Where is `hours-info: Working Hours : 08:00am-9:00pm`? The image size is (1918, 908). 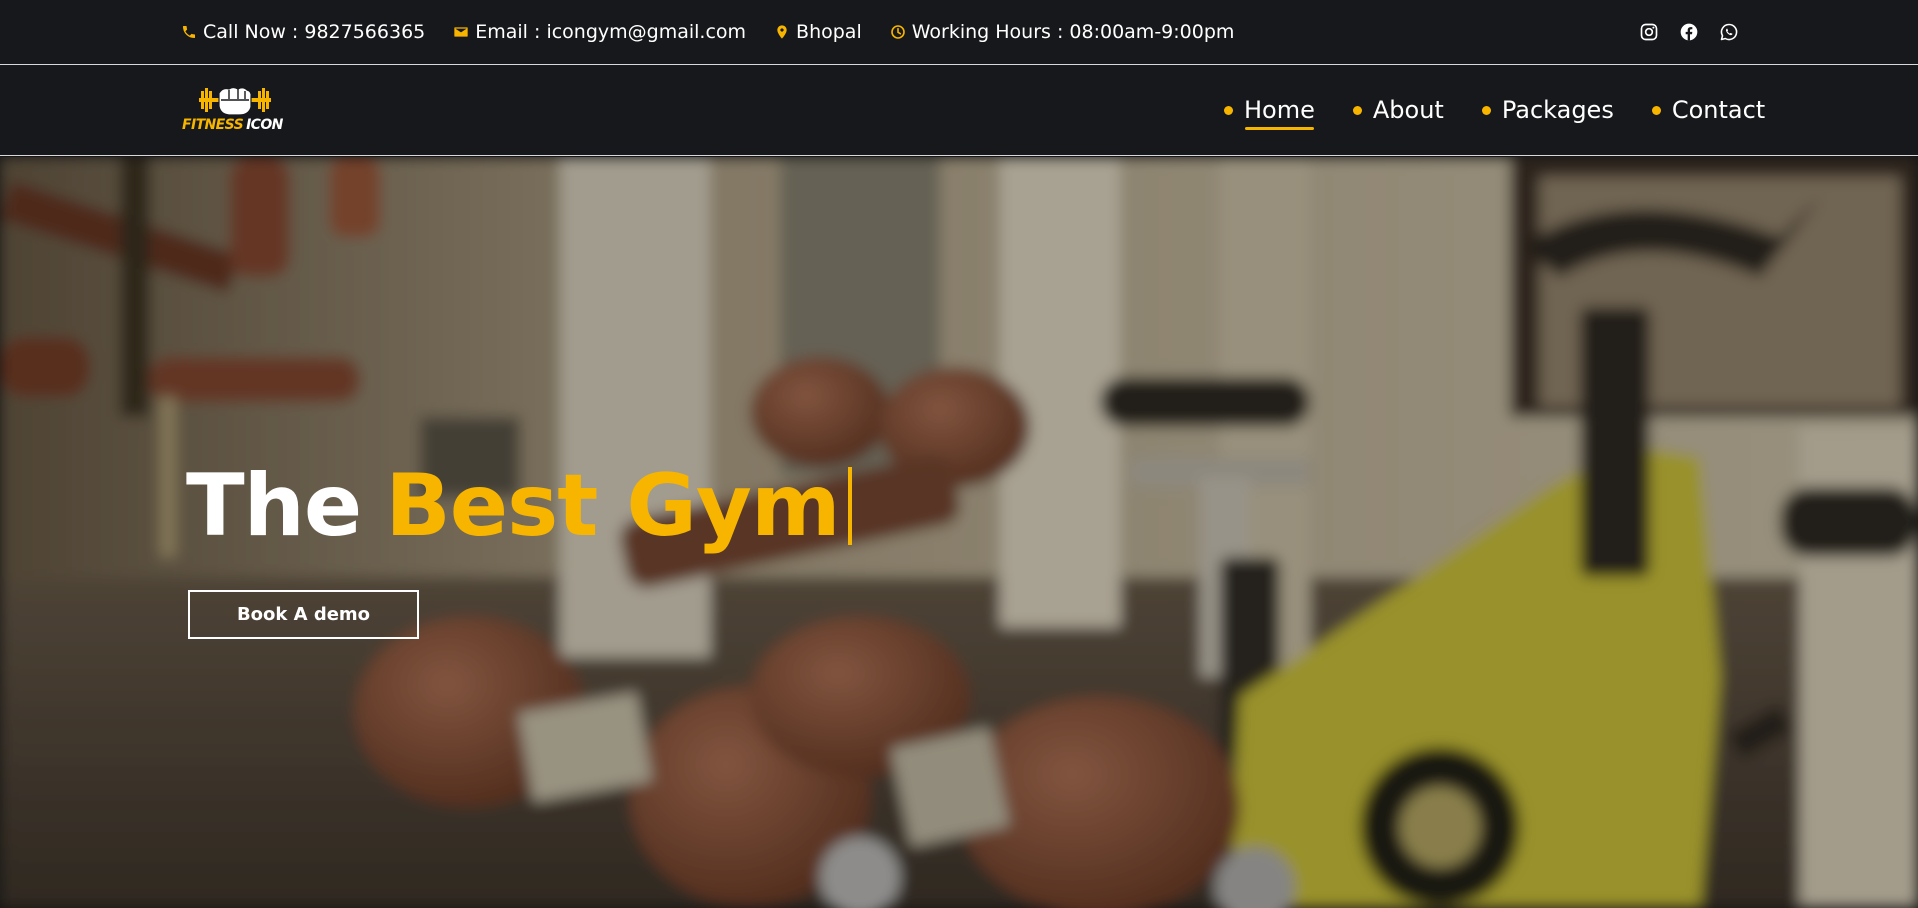 hours-info: Working Hours : 08:00am-9:00pm is located at coordinates (1062, 32).